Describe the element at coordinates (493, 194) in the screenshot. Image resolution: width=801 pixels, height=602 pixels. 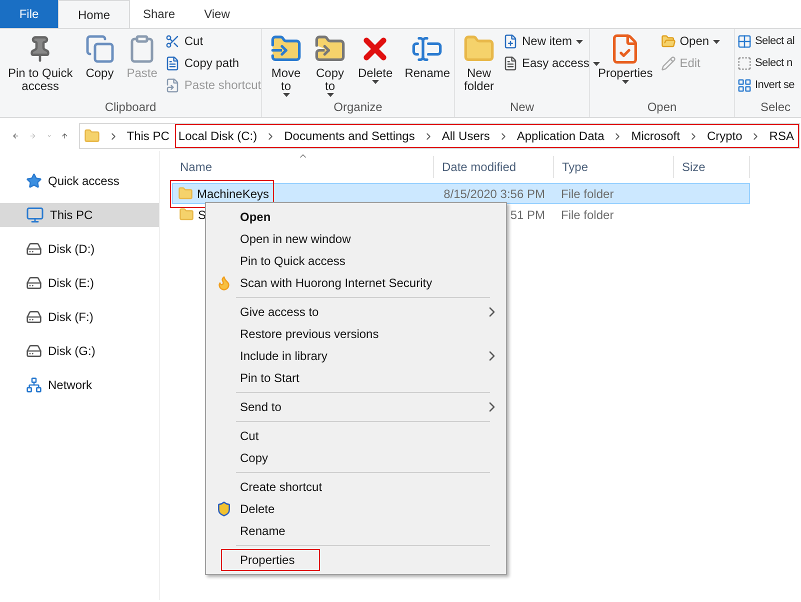
I see `date-cell-text: 8/15/2020 3:56 PM` at that location.